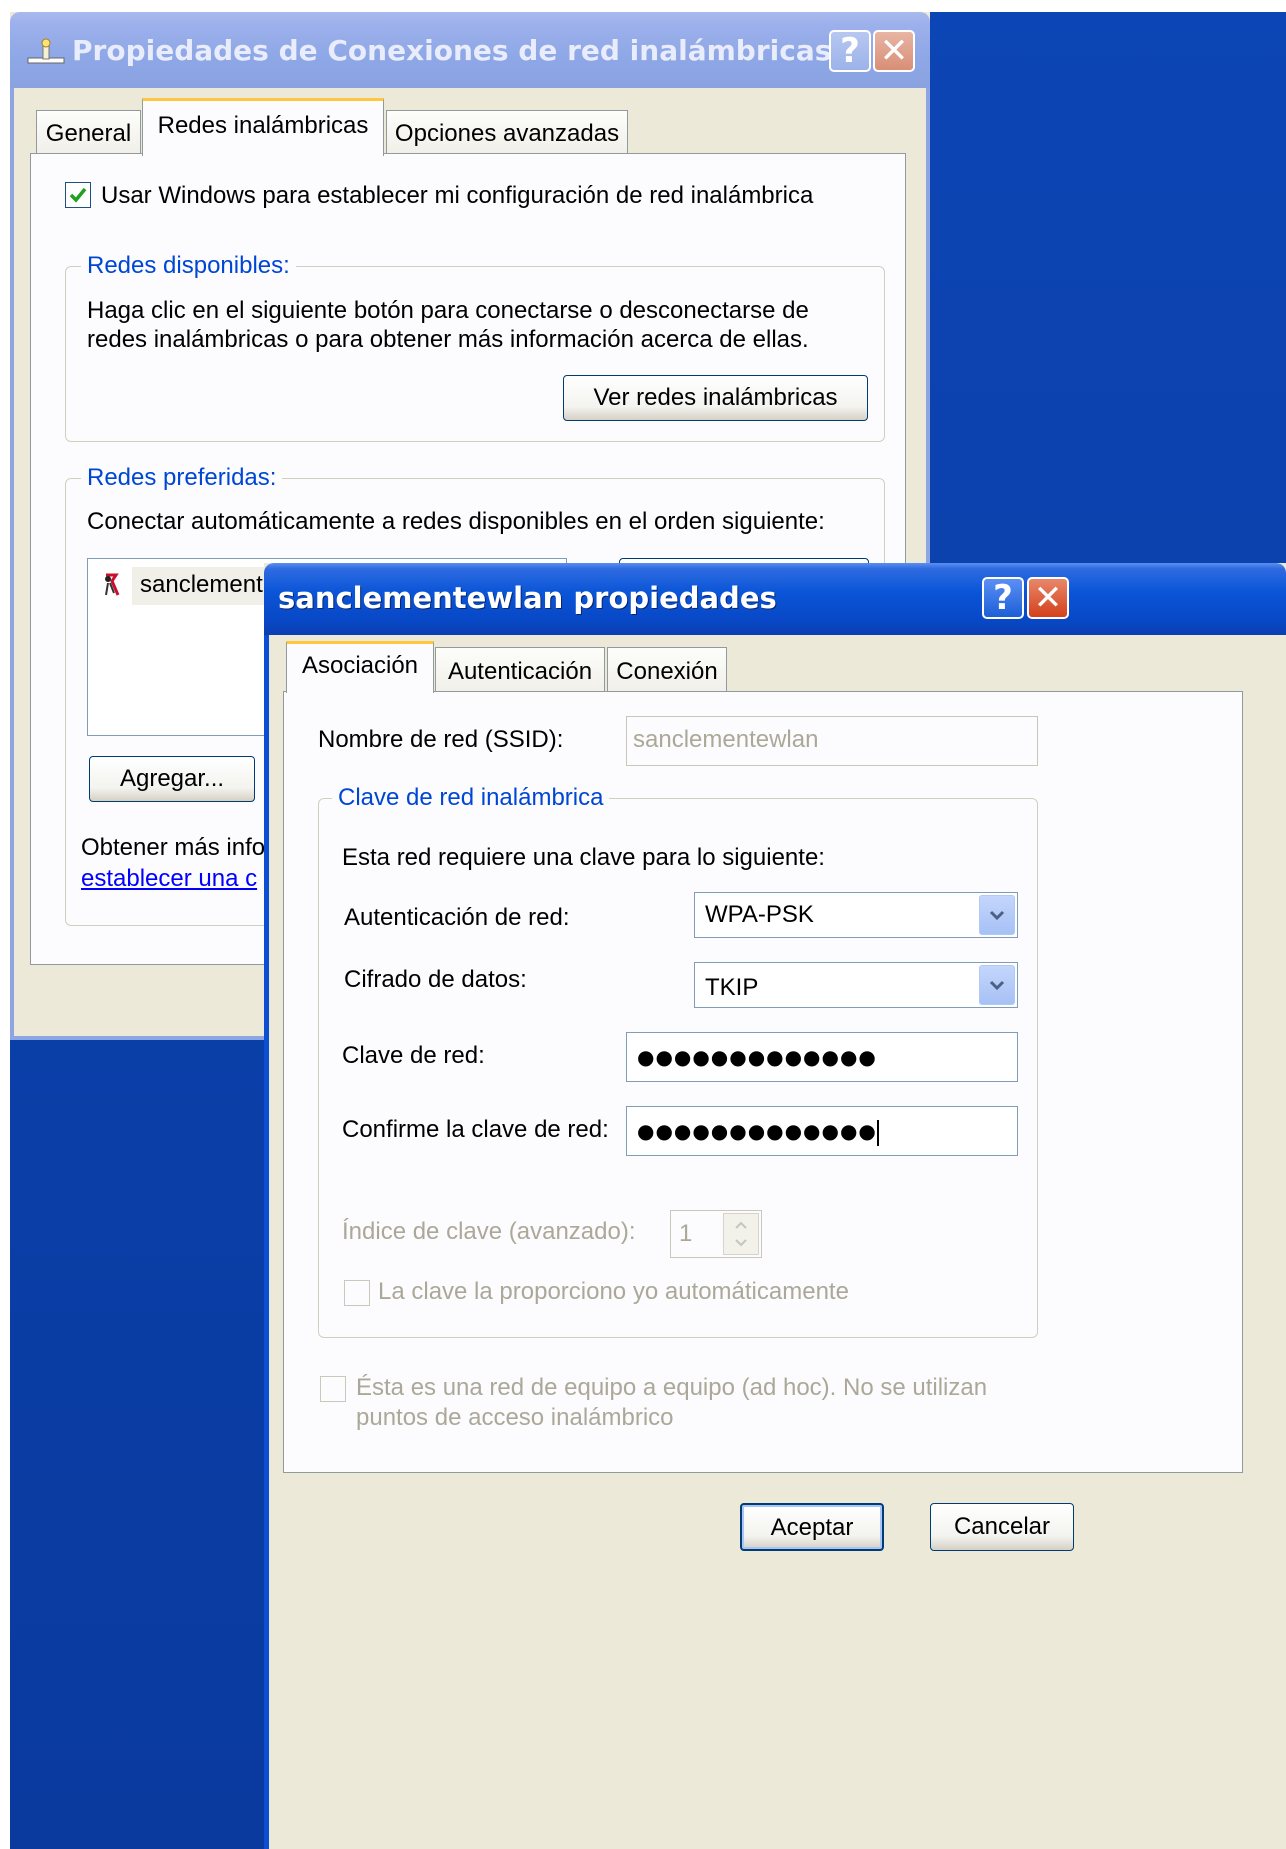 Image resolution: width=1286 pixels, height=1849 pixels. What do you see at coordinates (169, 879) in the screenshot?
I see `more-info-link: establecer una c` at bounding box center [169, 879].